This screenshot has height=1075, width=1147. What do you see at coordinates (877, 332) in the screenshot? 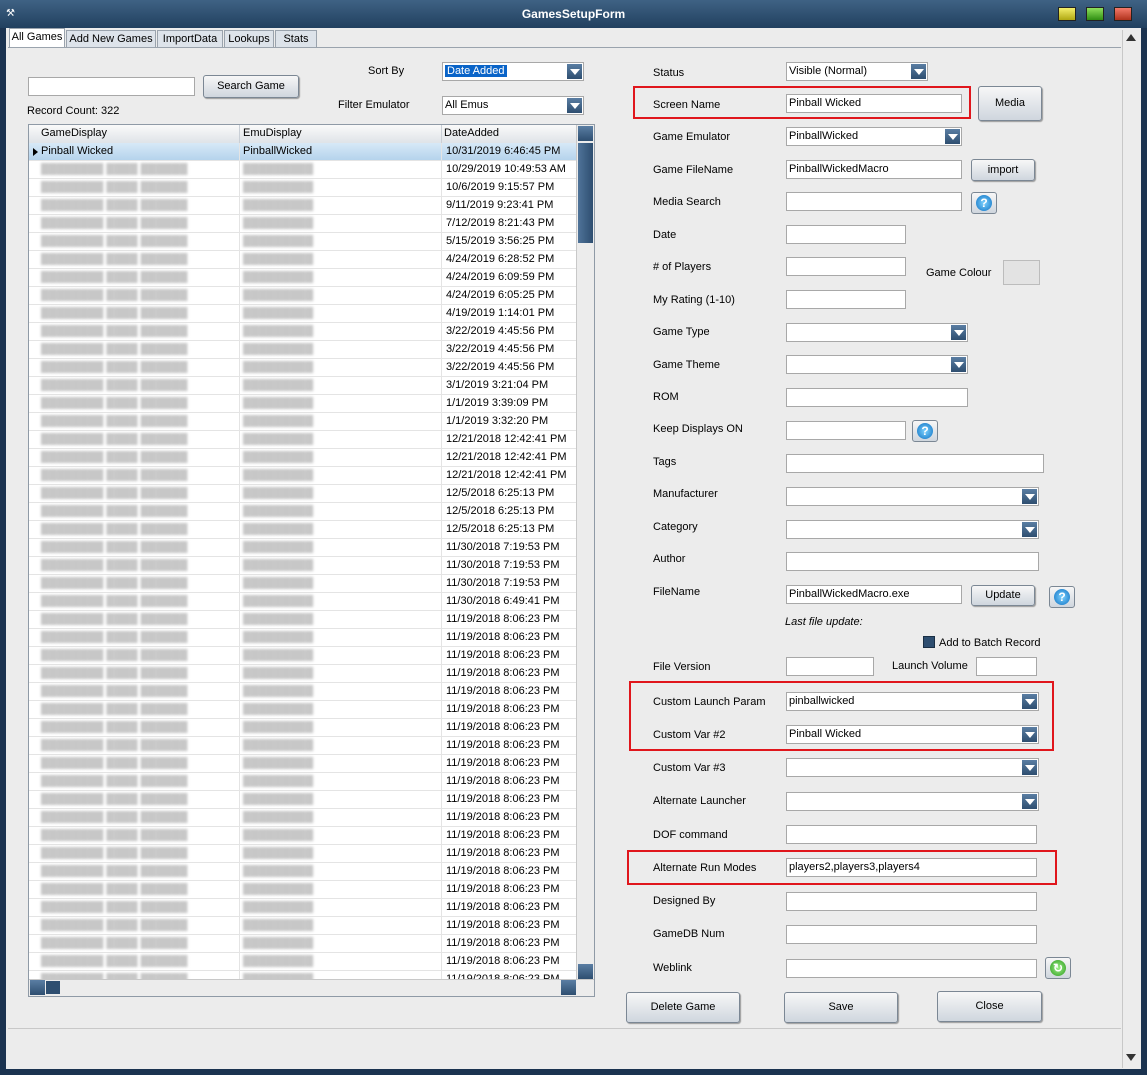
I see `game-type-dropdown` at bounding box center [877, 332].